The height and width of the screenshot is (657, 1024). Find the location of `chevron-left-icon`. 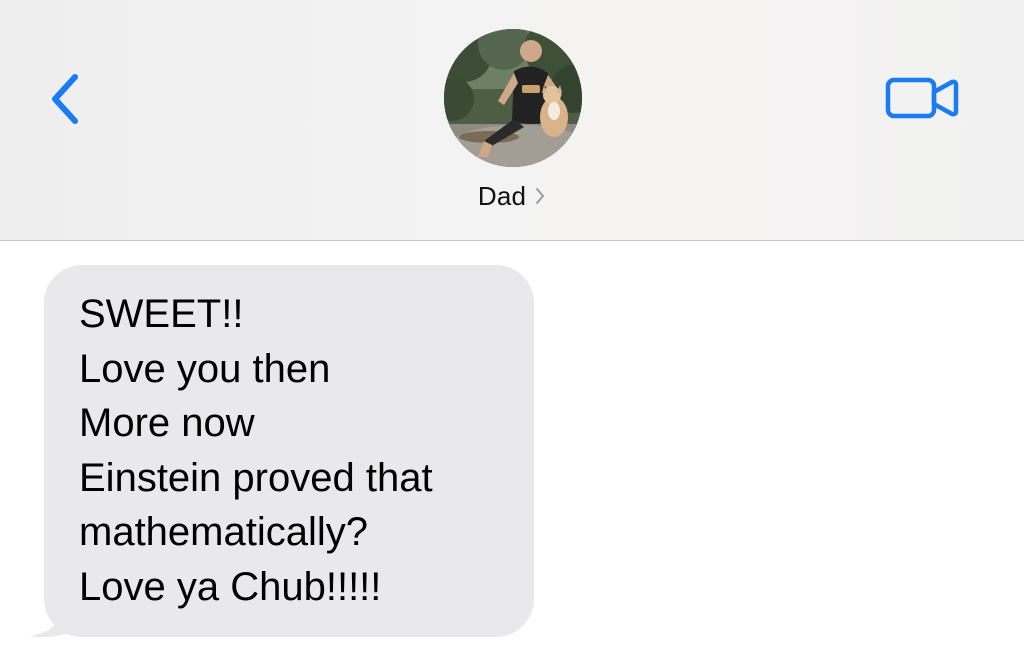

chevron-left-icon is located at coordinates (65, 99).